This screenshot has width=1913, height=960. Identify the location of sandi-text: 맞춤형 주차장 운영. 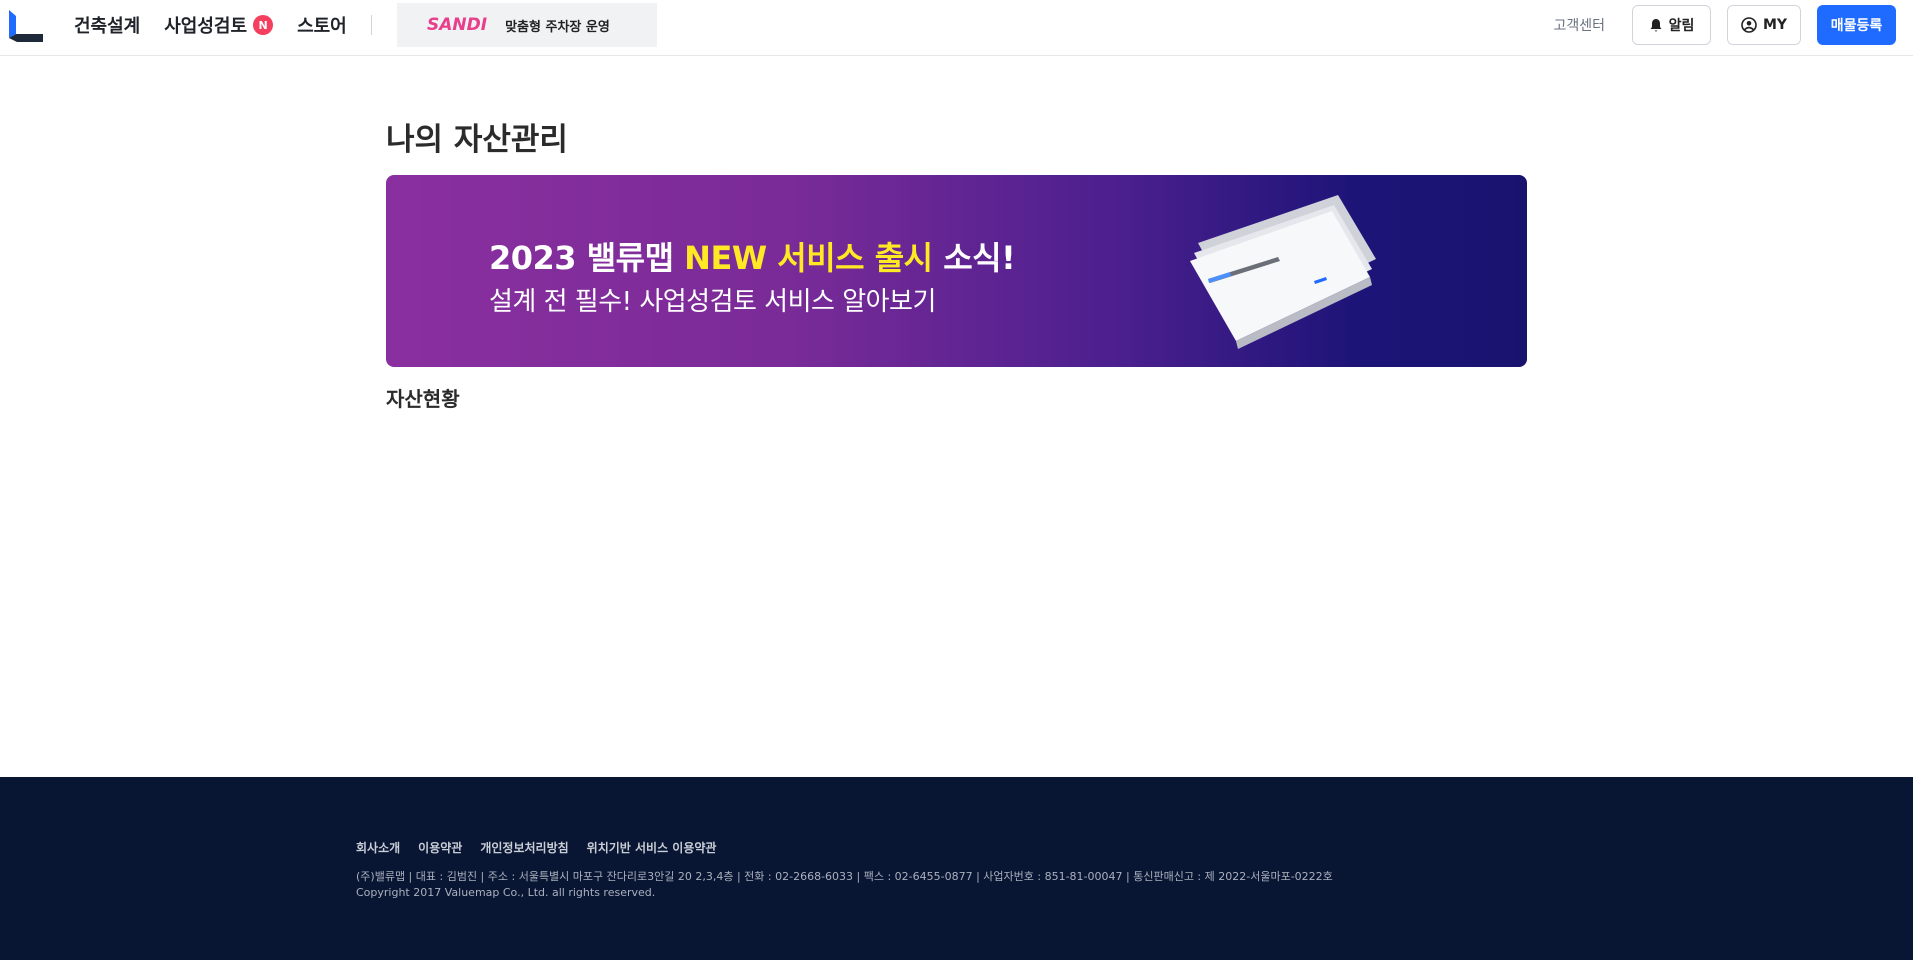
(557, 27).